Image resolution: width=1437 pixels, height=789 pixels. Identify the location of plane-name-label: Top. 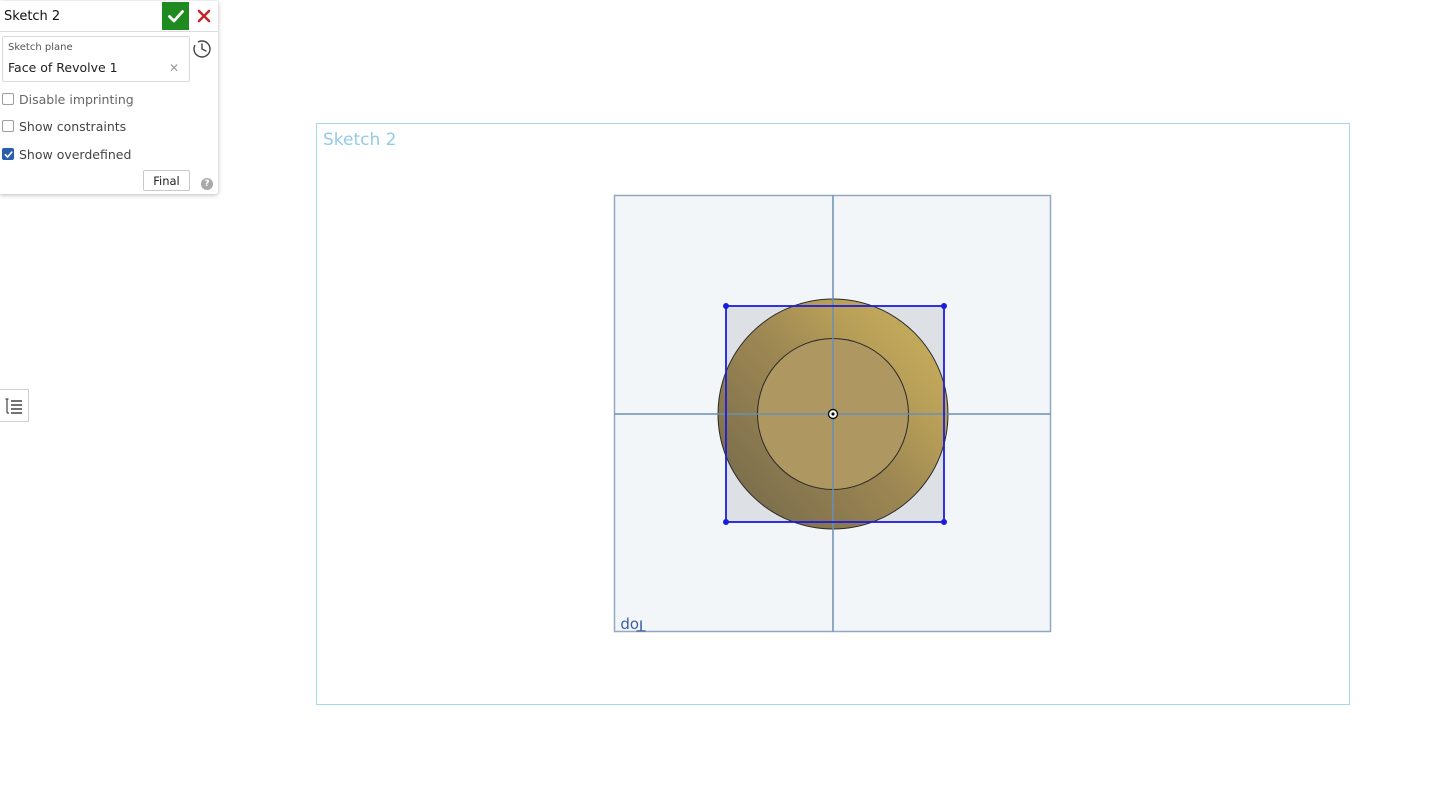
(633, 626).